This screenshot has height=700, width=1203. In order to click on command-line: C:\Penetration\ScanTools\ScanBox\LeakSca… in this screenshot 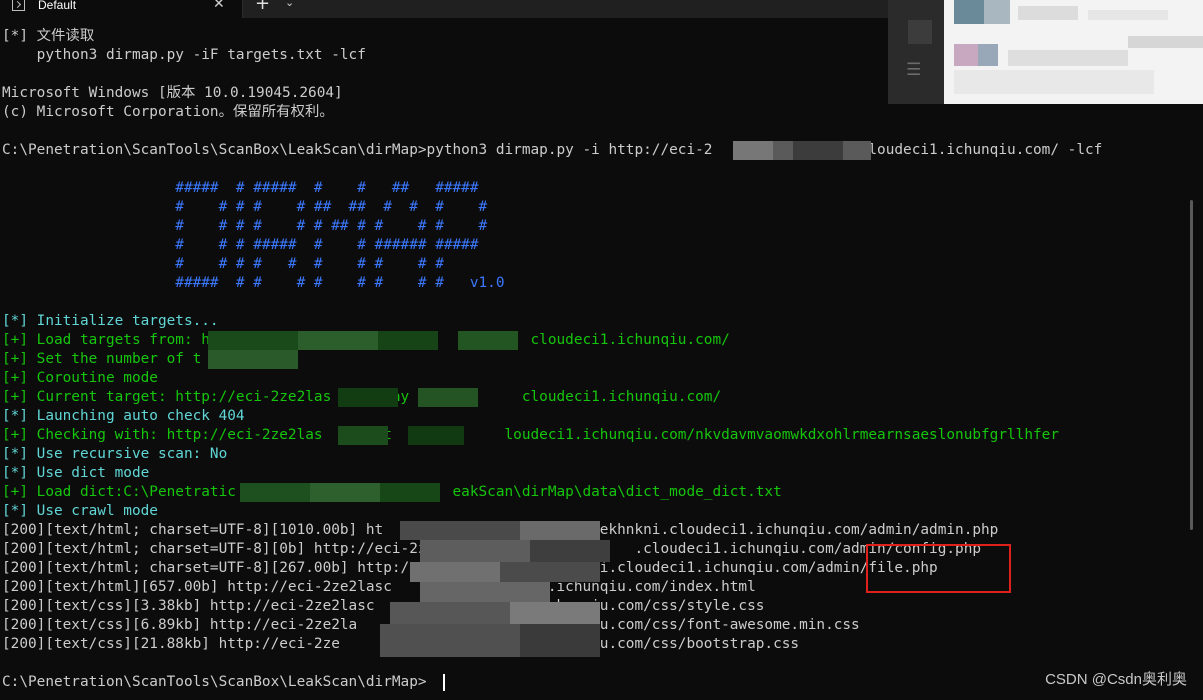, I will do `click(552, 150)`.